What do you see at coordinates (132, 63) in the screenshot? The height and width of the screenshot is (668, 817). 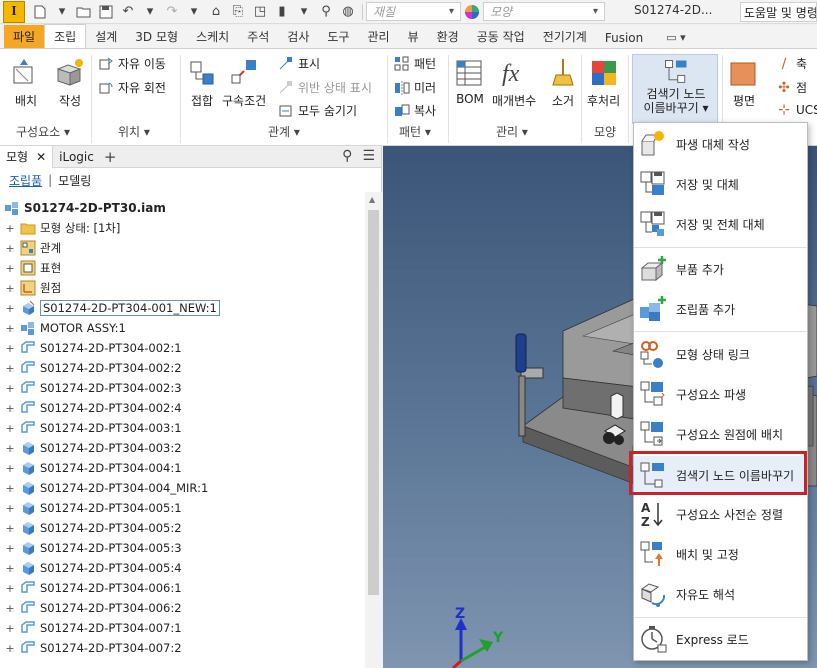 I see `free-move-button: 자유 이동` at bounding box center [132, 63].